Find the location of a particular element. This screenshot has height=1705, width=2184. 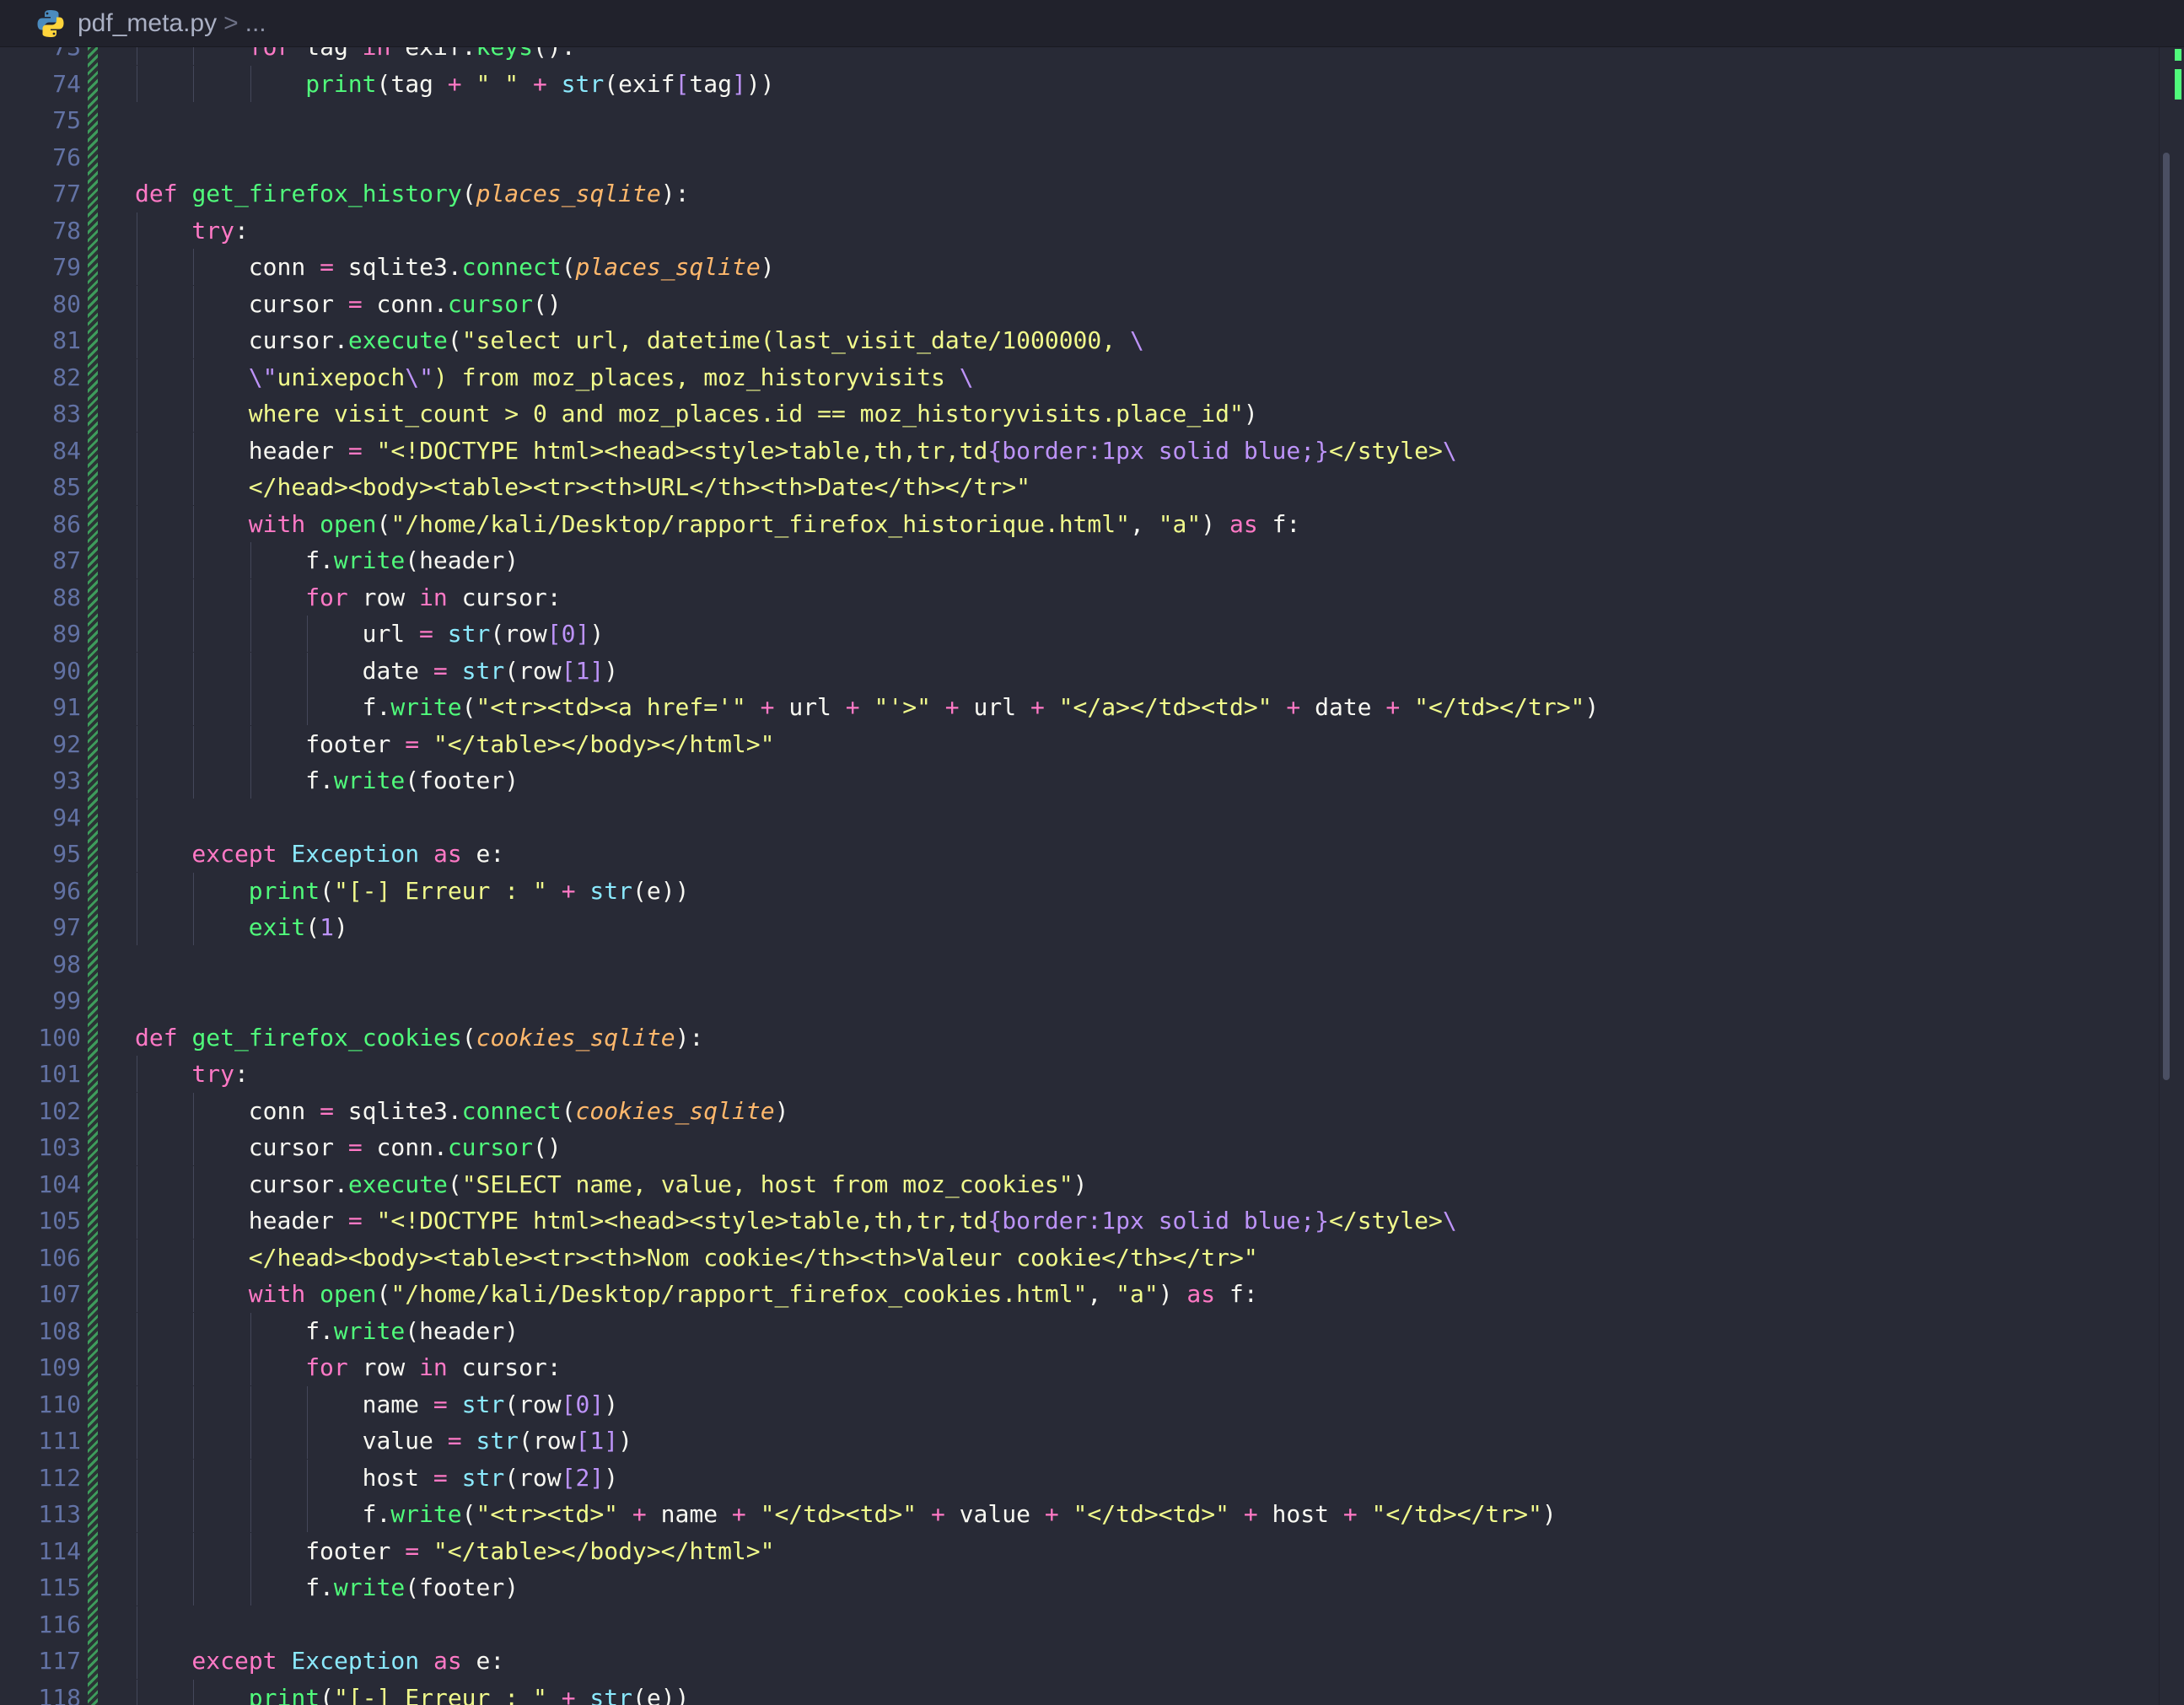

code-line: 89 url = str(row[0]) is located at coordinates (1079, 634).